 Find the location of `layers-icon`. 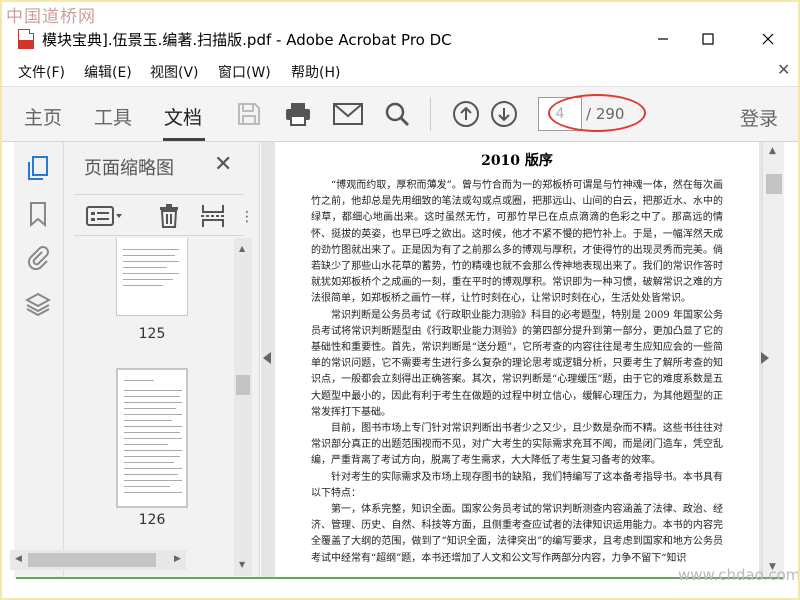

layers-icon is located at coordinates (38, 304).